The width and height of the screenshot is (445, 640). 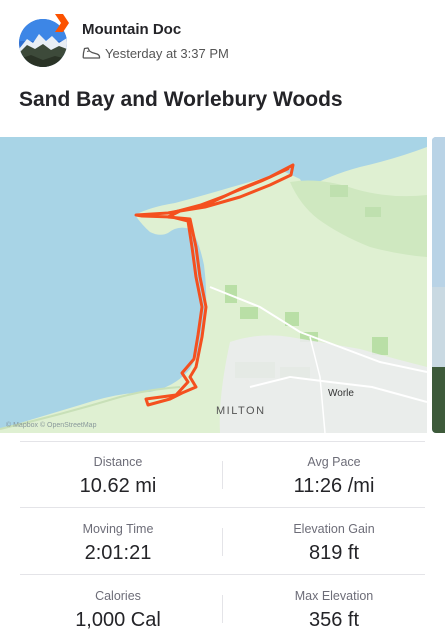 What do you see at coordinates (118, 596) in the screenshot?
I see `stat-label: Calories` at bounding box center [118, 596].